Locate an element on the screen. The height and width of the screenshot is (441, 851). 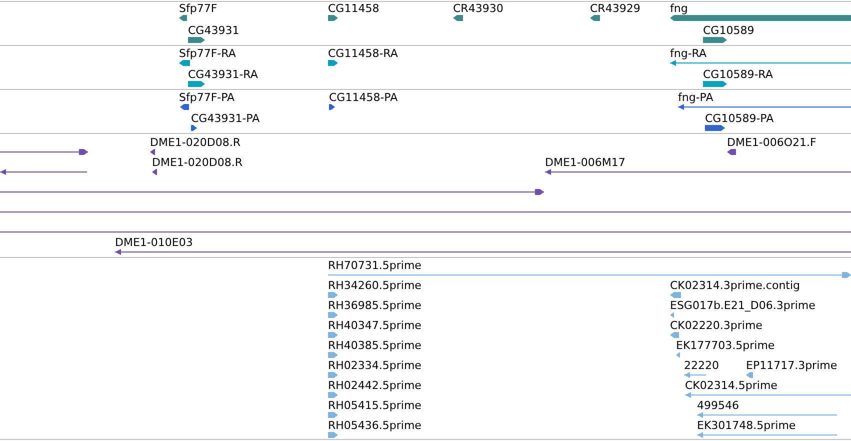
feature-label: ESG017b.E21_D06.3prime is located at coordinates (743, 305).